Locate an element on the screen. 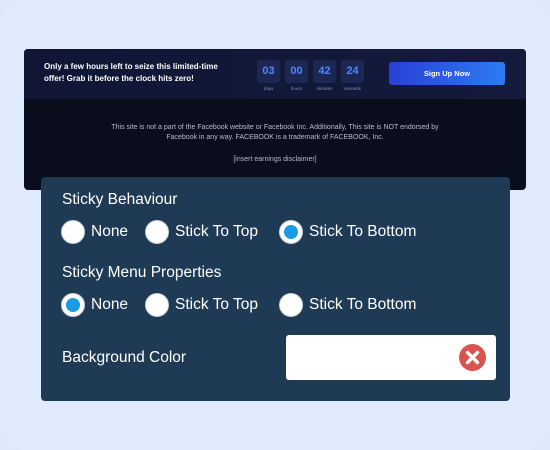 The width and height of the screenshot is (550, 450). sticky-behaviour-title: Sticky Behaviour is located at coordinates (120, 199).